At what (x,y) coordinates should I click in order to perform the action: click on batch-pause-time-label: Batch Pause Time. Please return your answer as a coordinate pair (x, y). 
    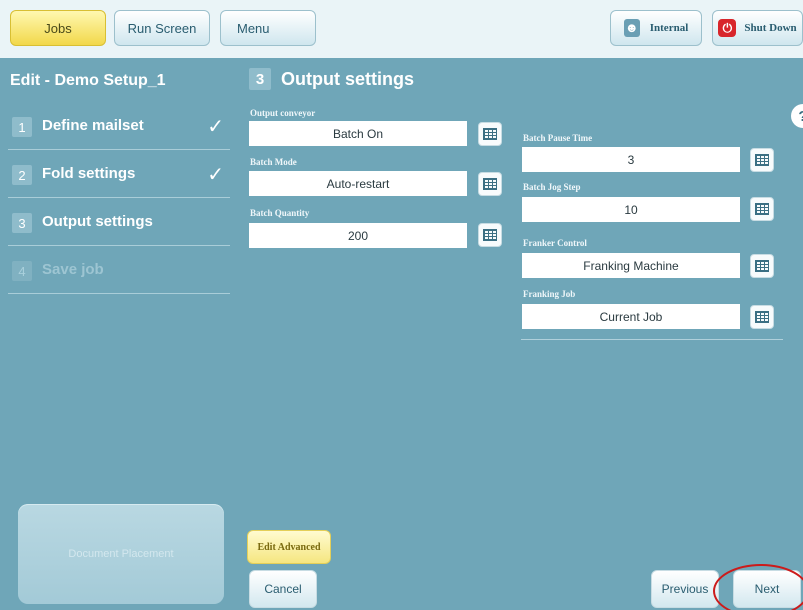
    Looking at the image, I should click on (558, 138).